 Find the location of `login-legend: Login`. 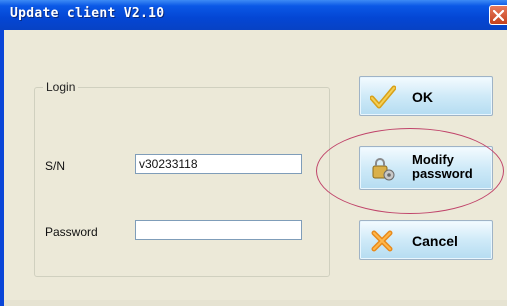

login-legend: Login is located at coordinates (61, 87).